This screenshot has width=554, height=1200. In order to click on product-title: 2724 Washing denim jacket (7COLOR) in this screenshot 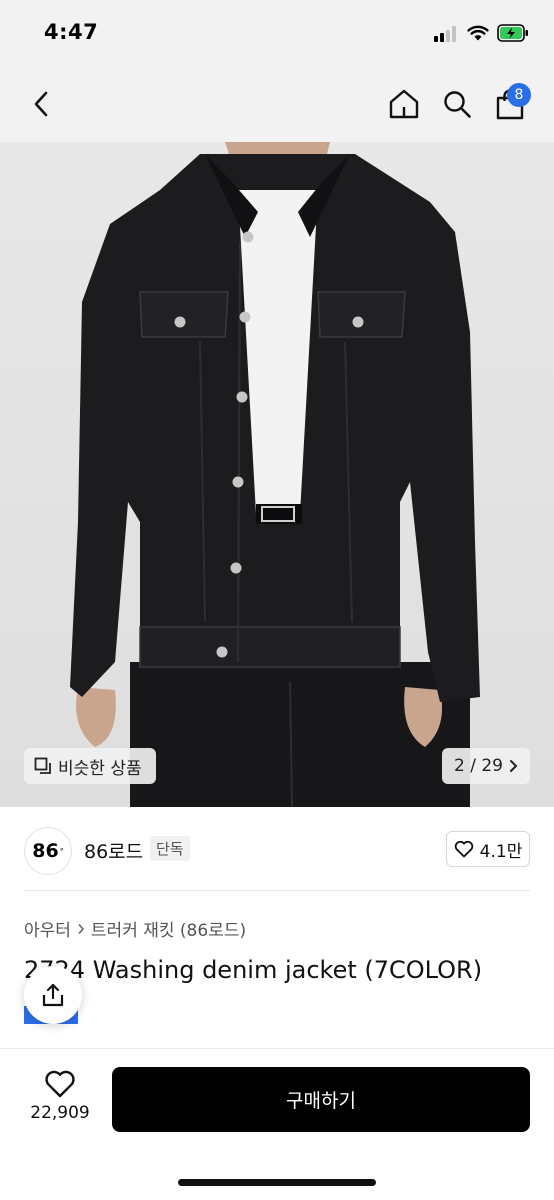, I will do `click(253, 970)`.